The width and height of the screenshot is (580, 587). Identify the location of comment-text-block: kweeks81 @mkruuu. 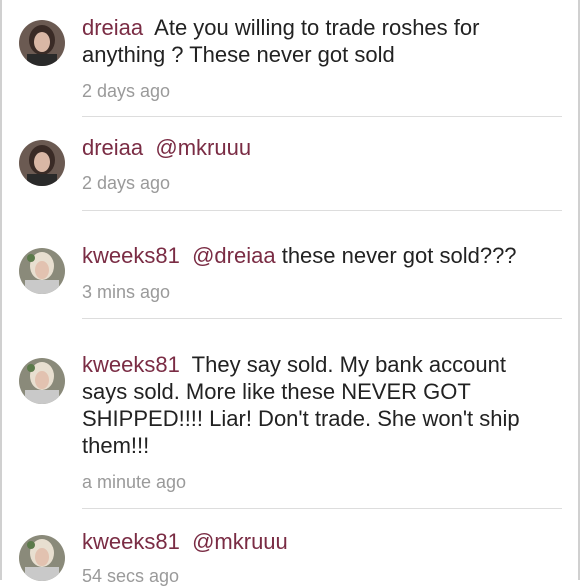
(317, 541).